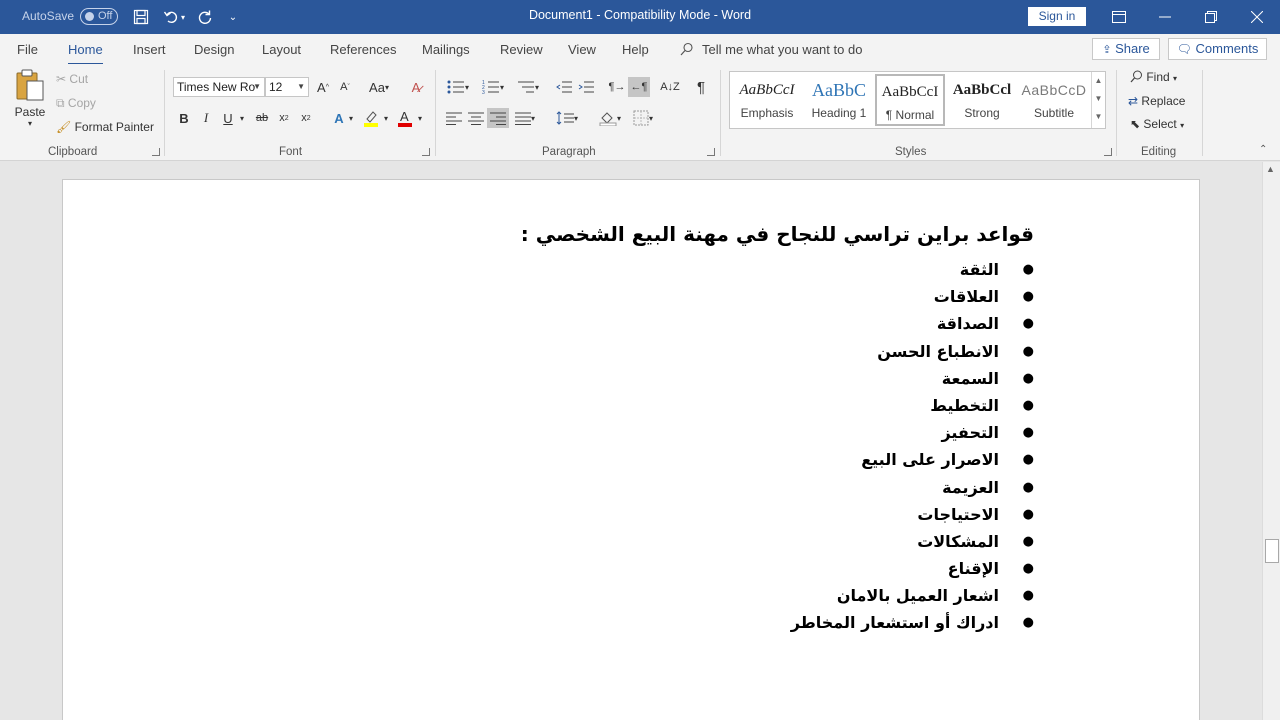 This screenshot has height=720, width=1280. I want to click on style-preview: AaBbCcD, so click(1054, 90).